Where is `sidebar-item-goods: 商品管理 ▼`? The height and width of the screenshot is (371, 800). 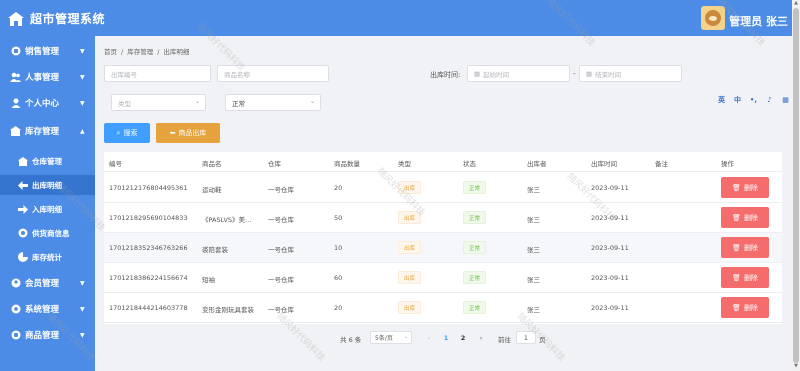 sidebar-item-goods: 商品管理 ▼ is located at coordinates (47, 335).